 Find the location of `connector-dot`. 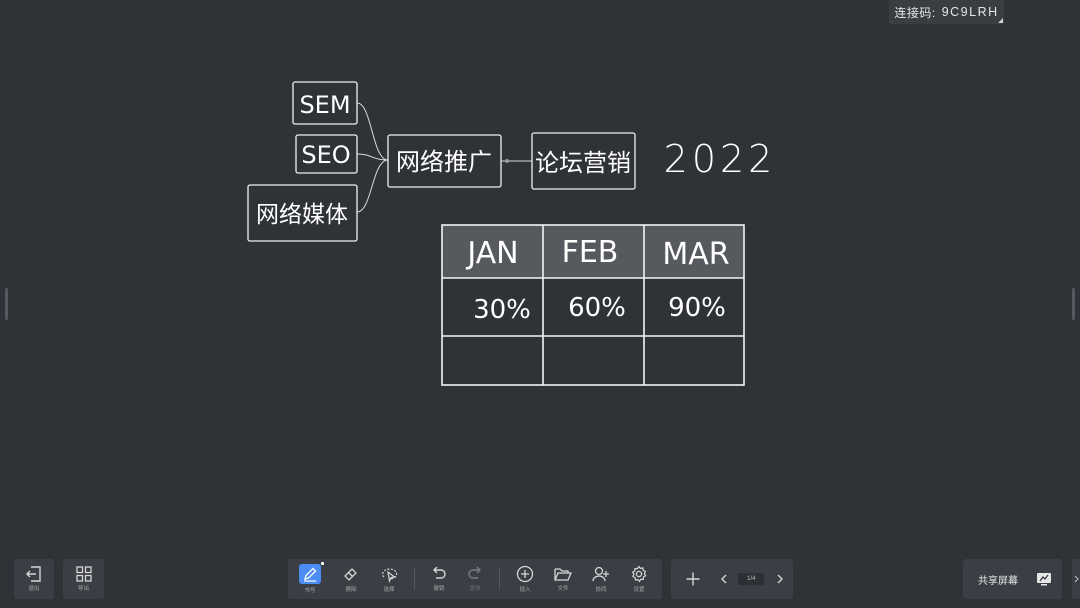

connector-dot is located at coordinates (507, 161).